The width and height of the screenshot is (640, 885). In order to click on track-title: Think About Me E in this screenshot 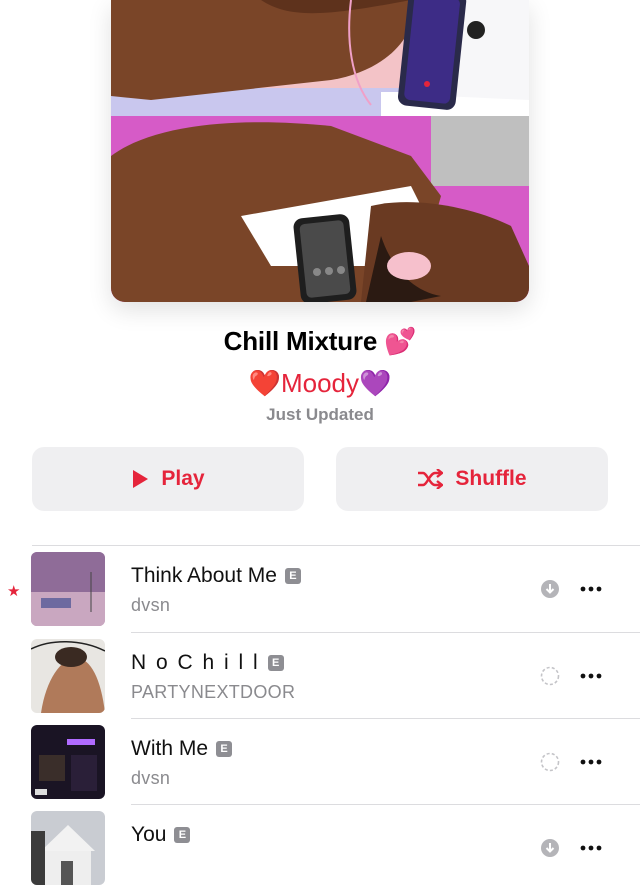, I will do `click(216, 576)`.